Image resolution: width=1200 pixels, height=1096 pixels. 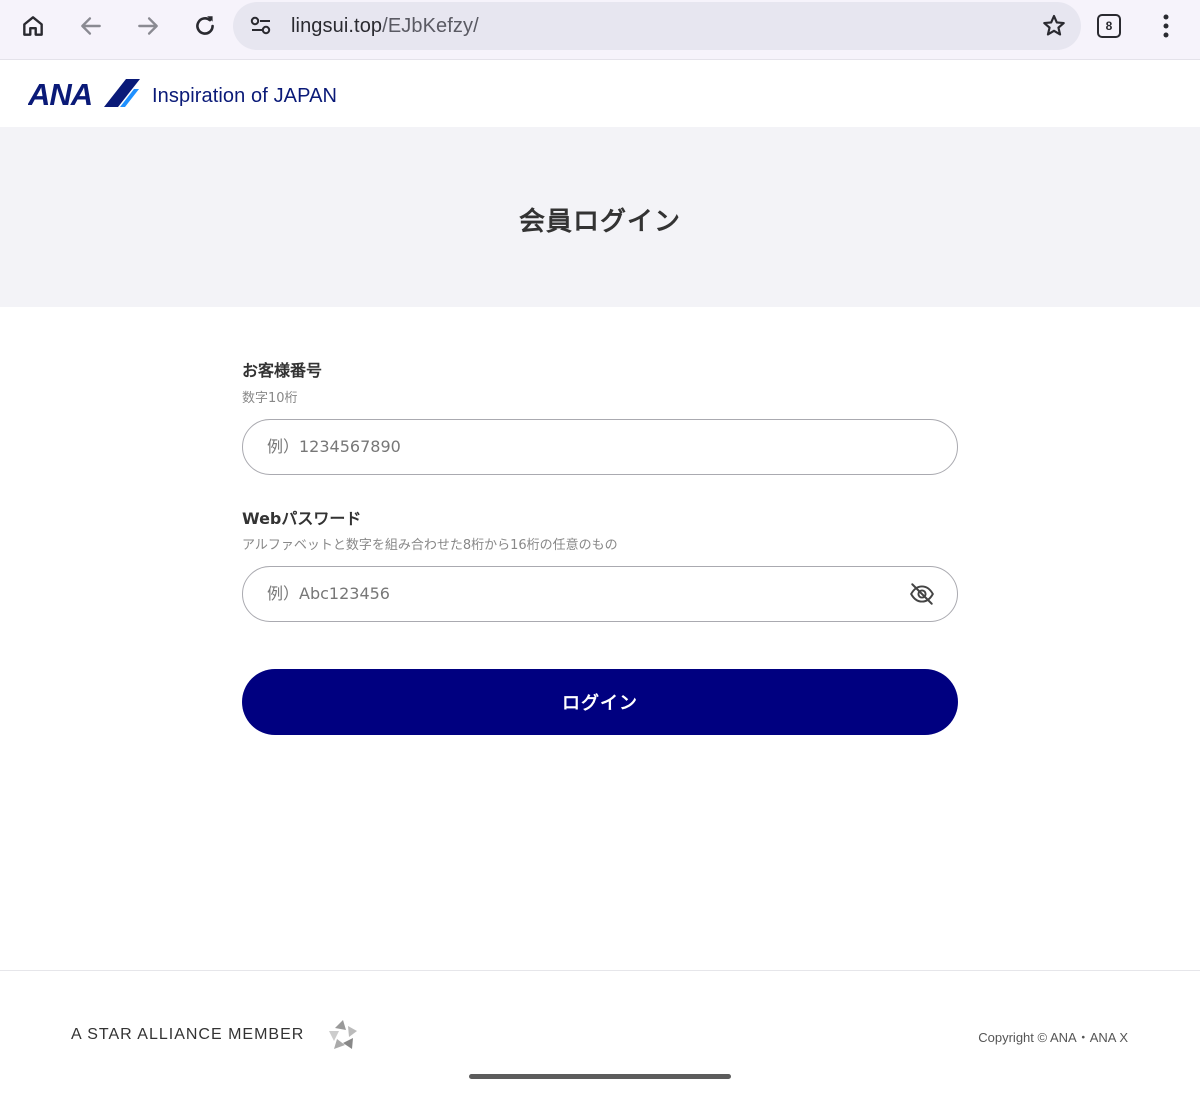 I want to click on star-alliance-logo-icon, so click(x=343, y=1035).